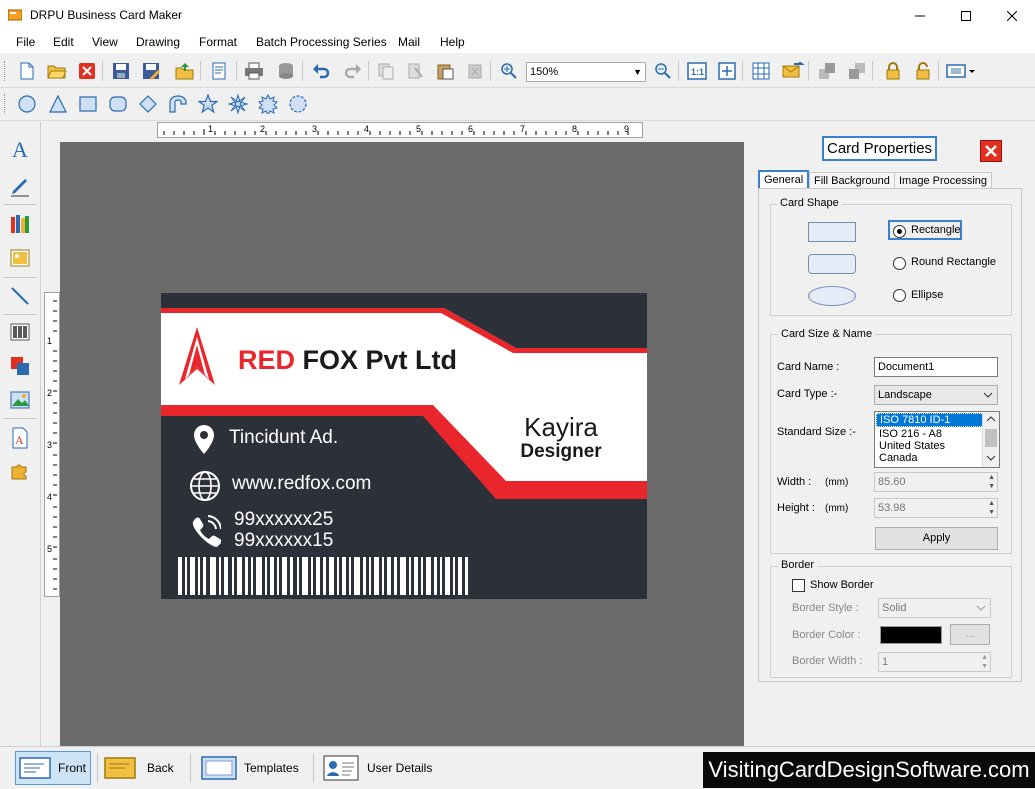 Image resolution: width=1035 pixels, height=789 pixels. I want to click on undo-icon, so click(321, 71).